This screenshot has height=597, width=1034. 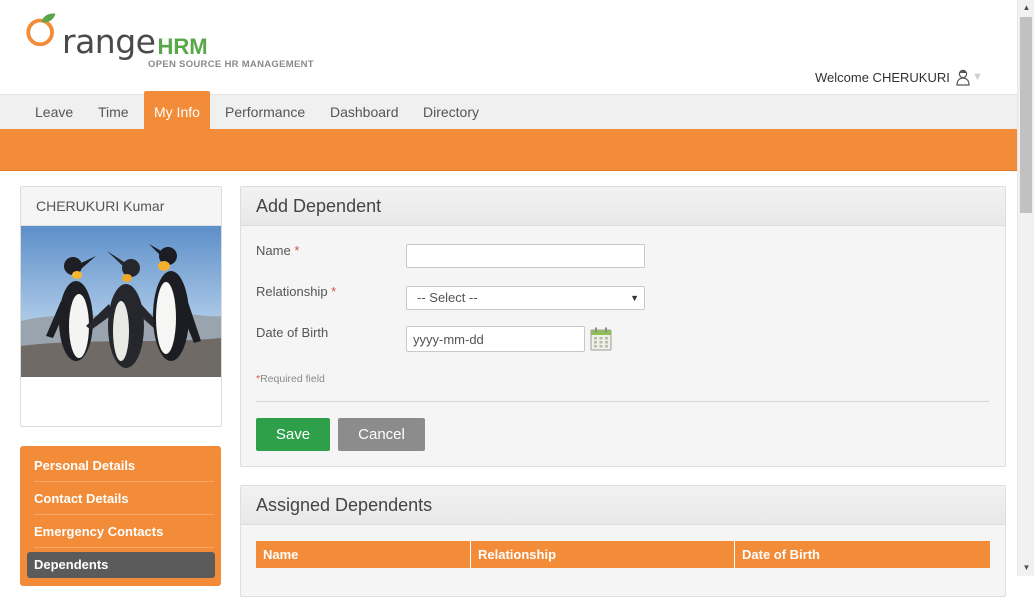 I want to click on nav-item-time: Time, so click(x=113, y=112).